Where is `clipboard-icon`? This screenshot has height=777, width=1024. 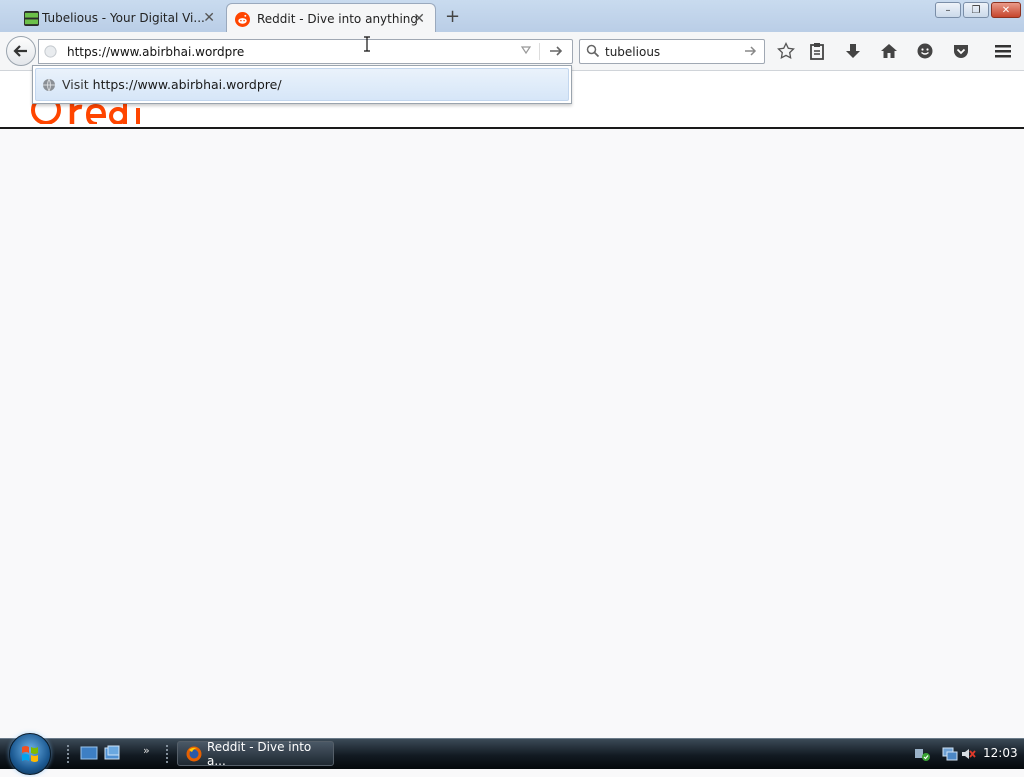
clipboard-icon is located at coordinates (817, 51).